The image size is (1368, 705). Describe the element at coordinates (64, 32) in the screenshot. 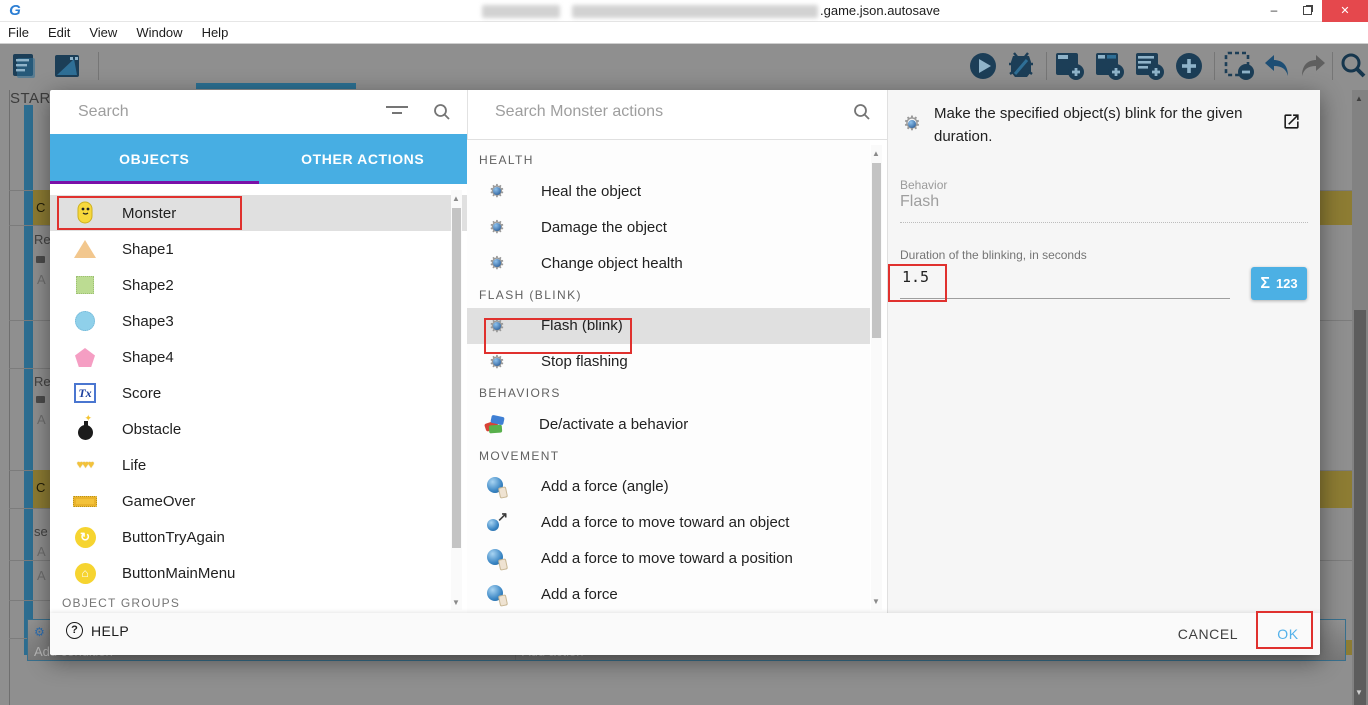

I see `menu-edit: Edit` at that location.